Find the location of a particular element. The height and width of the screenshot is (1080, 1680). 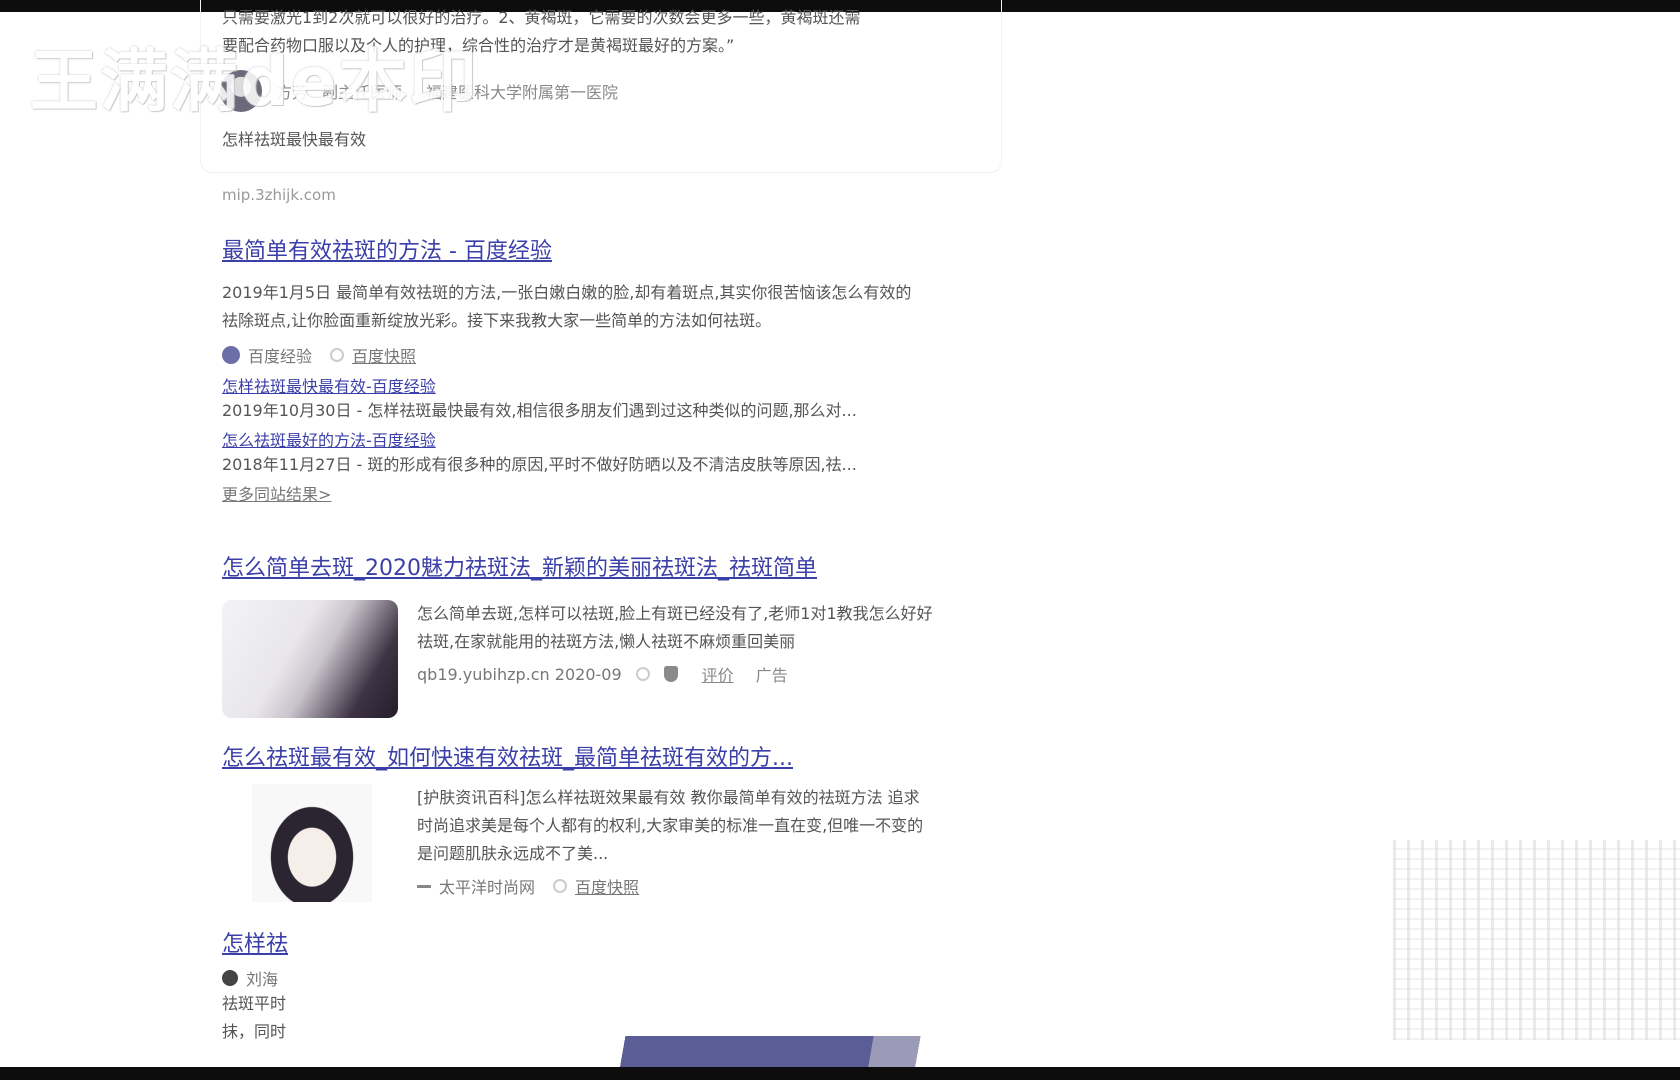

source-name: 百度经验 is located at coordinates (280, 356).